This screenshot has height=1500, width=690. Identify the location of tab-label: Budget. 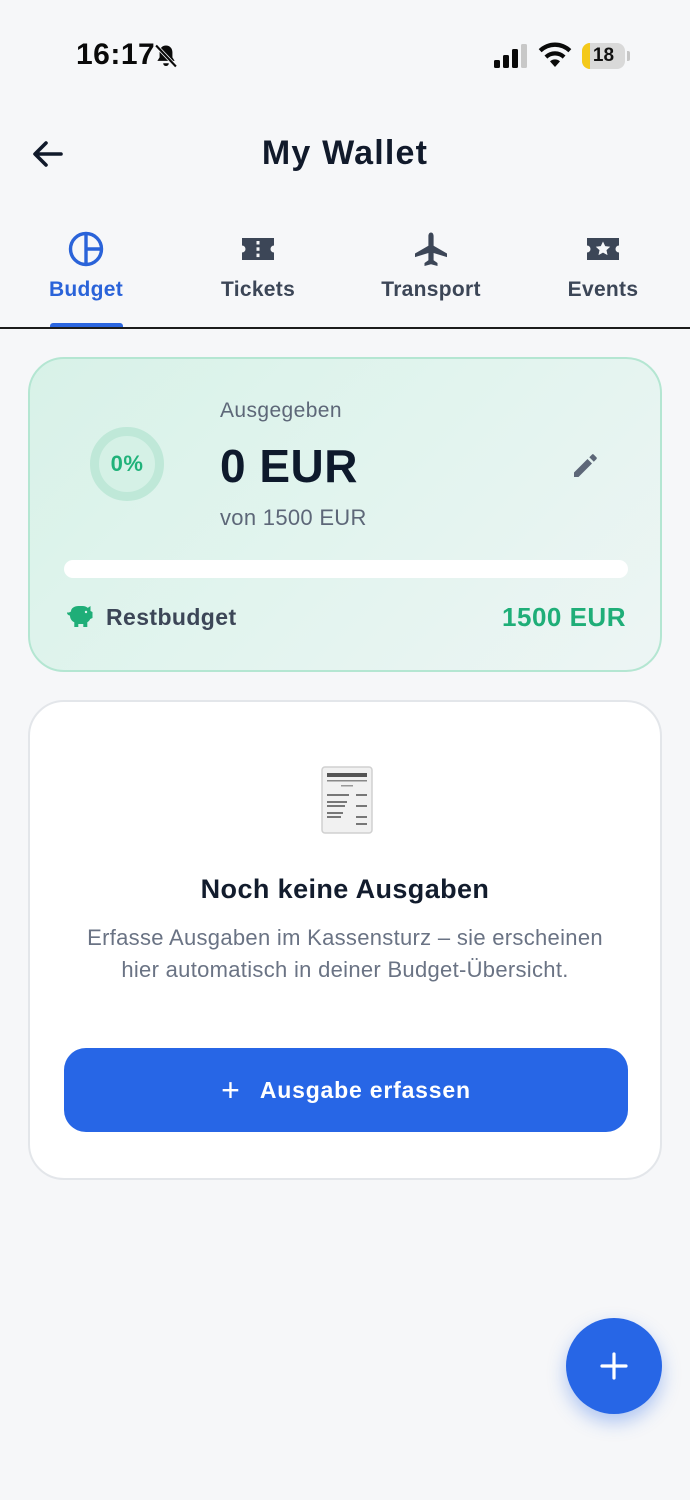
(86, 289).